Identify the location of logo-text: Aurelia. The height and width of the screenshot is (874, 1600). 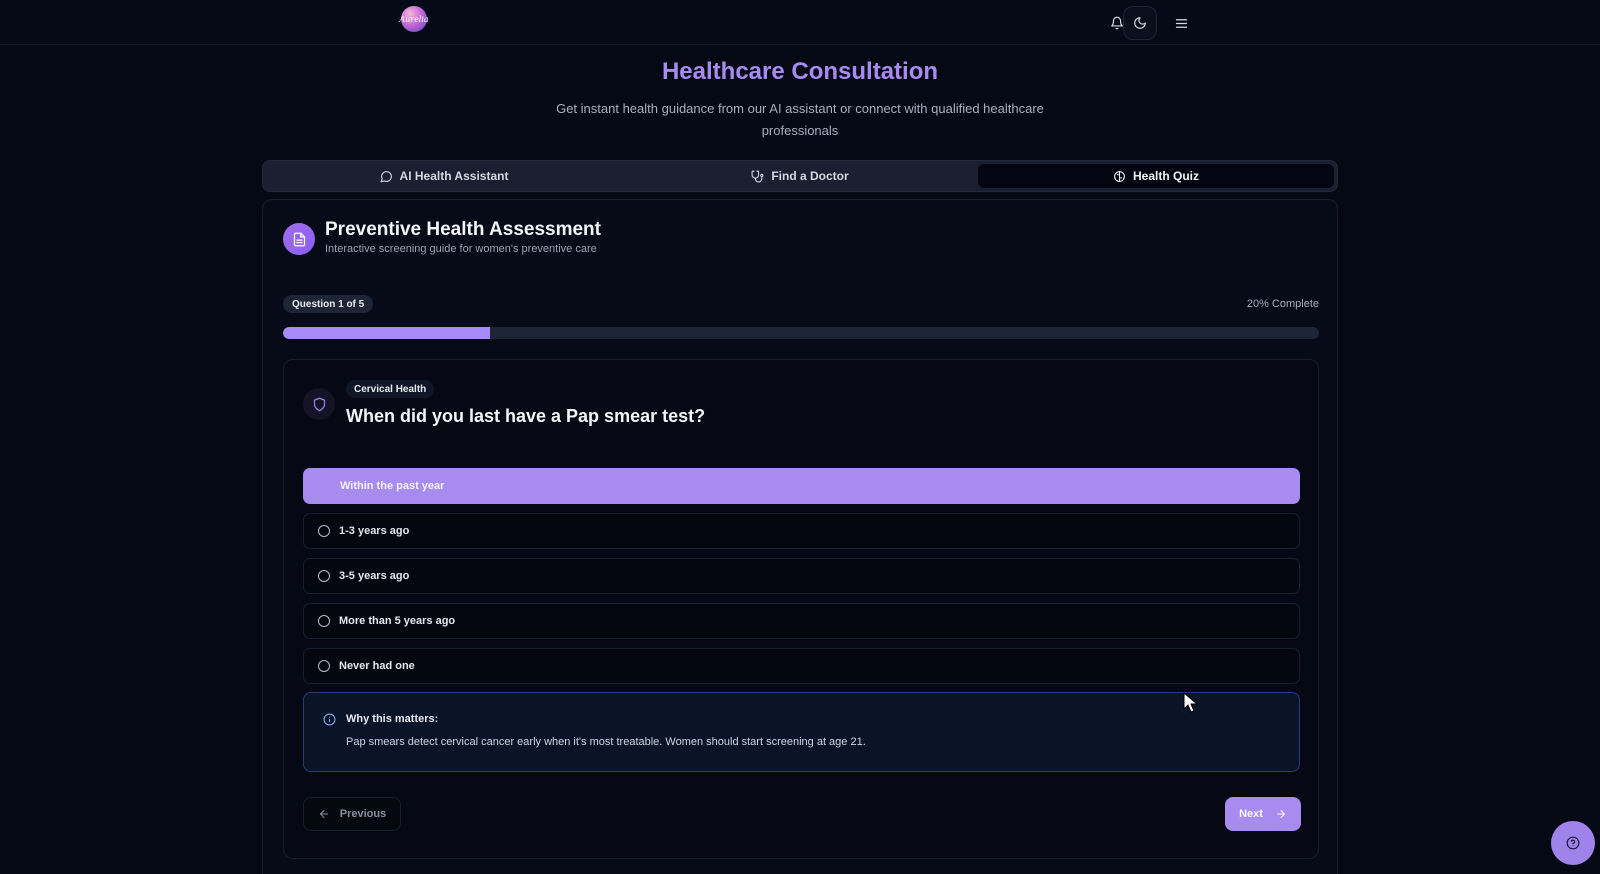
(414, 19).